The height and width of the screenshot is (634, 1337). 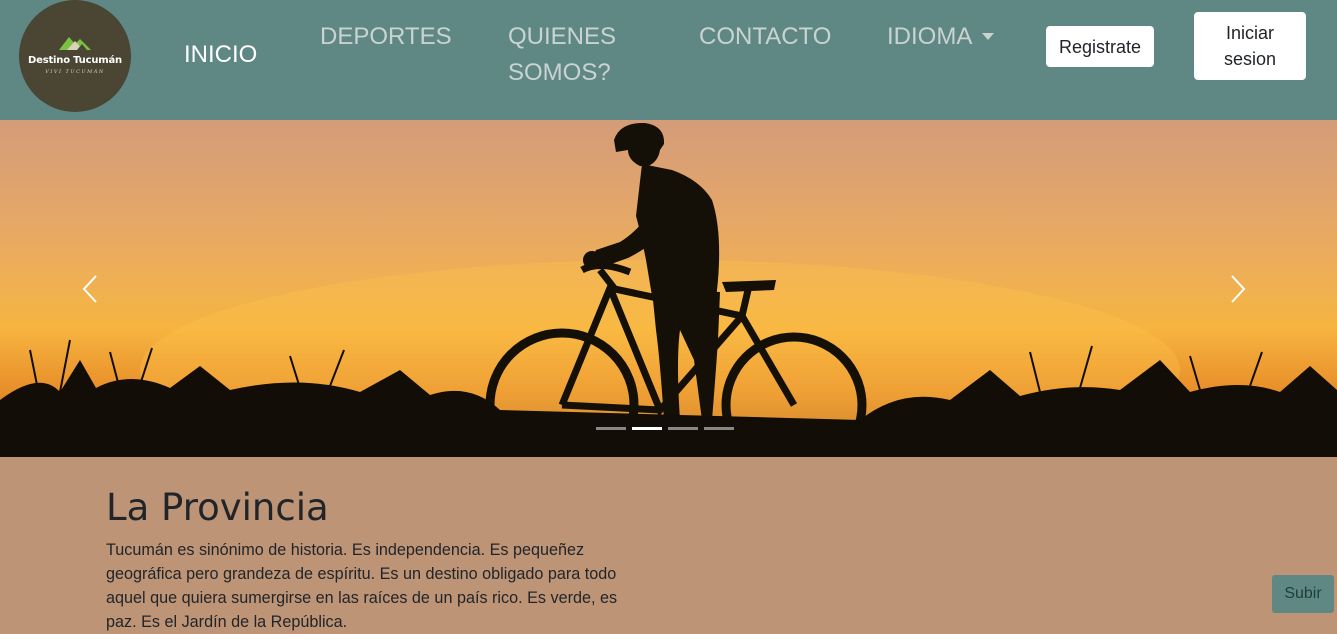 What do you see at coordinates (1100, 46) in the screenshot?
I see `register-button: Registrate` at bounding box center [1100, 46].